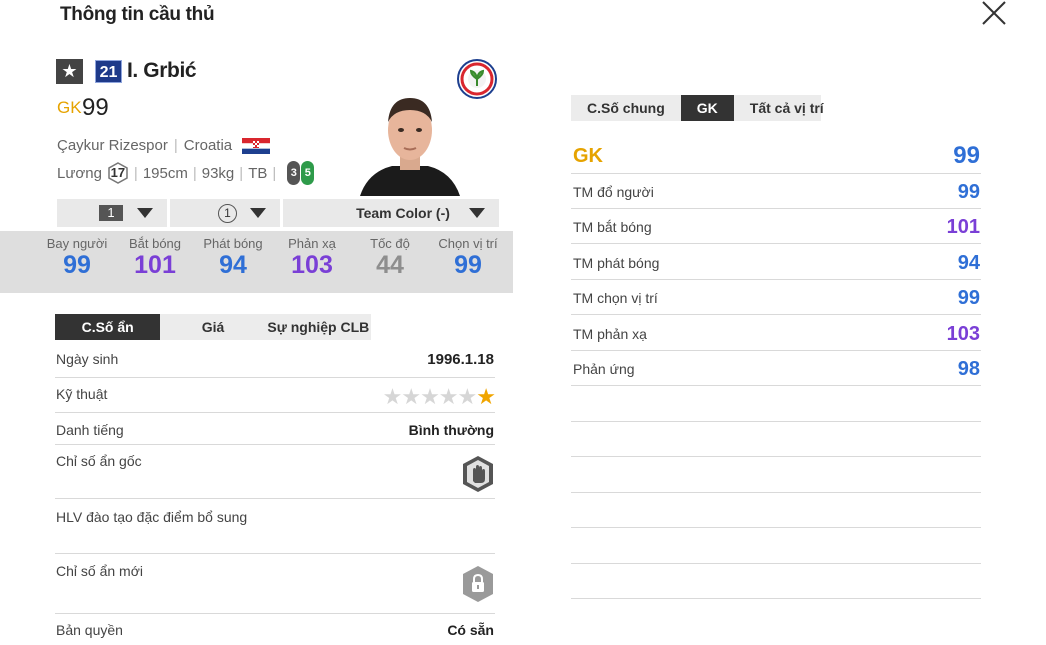  I want to click on overall-rating: 99, so click(95, 107).